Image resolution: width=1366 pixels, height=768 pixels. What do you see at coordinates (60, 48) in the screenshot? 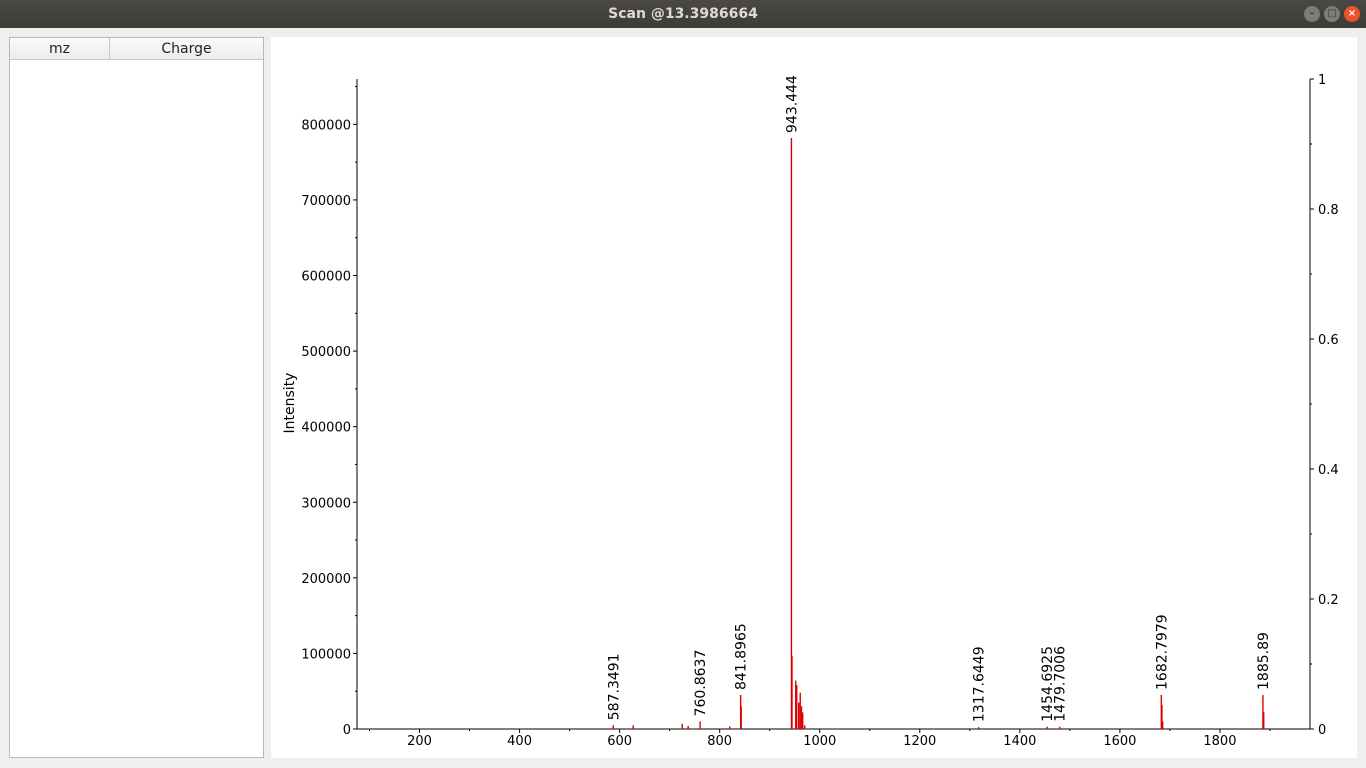
I see `column-header-mz: mz` at bounding box center [60, 48].